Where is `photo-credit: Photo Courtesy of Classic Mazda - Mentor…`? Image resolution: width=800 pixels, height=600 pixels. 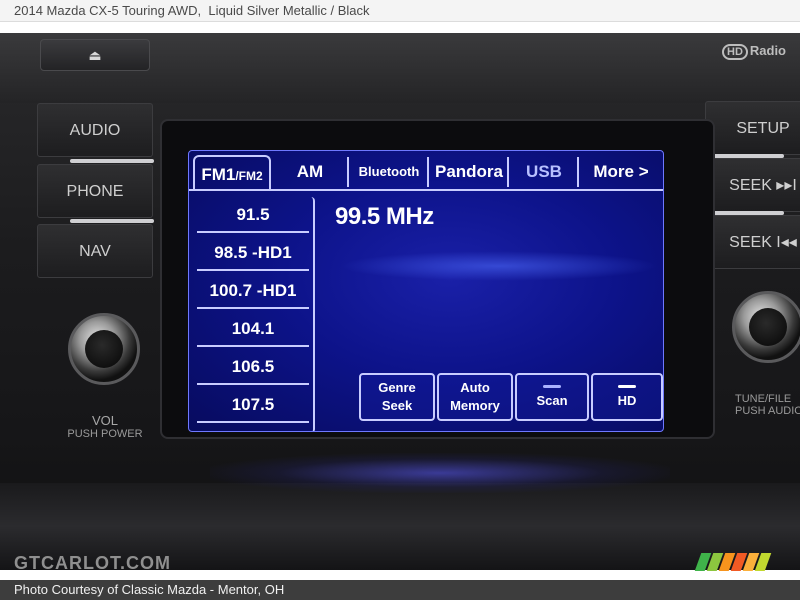 photo-credit: Photo Courtesy of Classic Mazda - Mentor… is located at coordinates (400, 590).